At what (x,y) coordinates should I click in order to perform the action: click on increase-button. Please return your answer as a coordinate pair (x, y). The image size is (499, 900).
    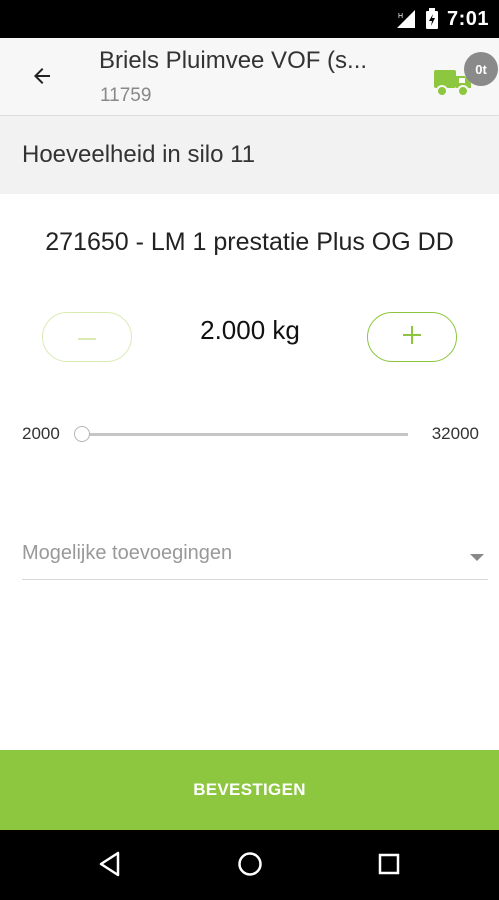
    Looking at the image, I should click on (412, 337).